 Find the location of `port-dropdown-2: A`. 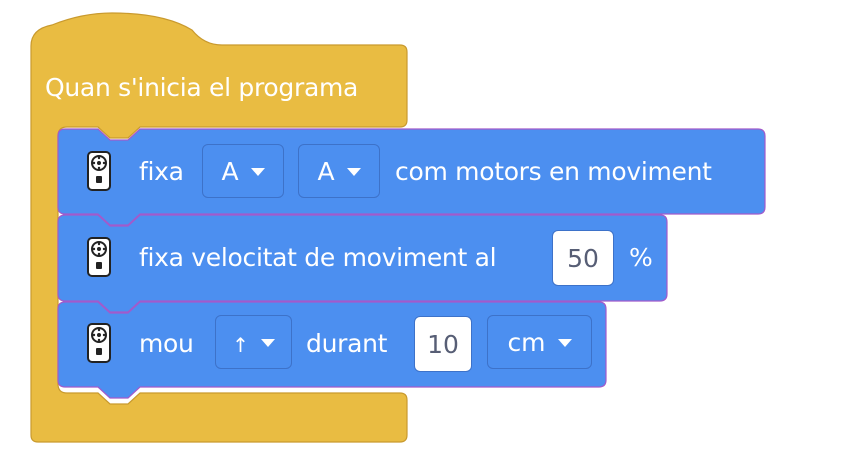

port-dropdown-2: A is located at coordinates (339, 171).